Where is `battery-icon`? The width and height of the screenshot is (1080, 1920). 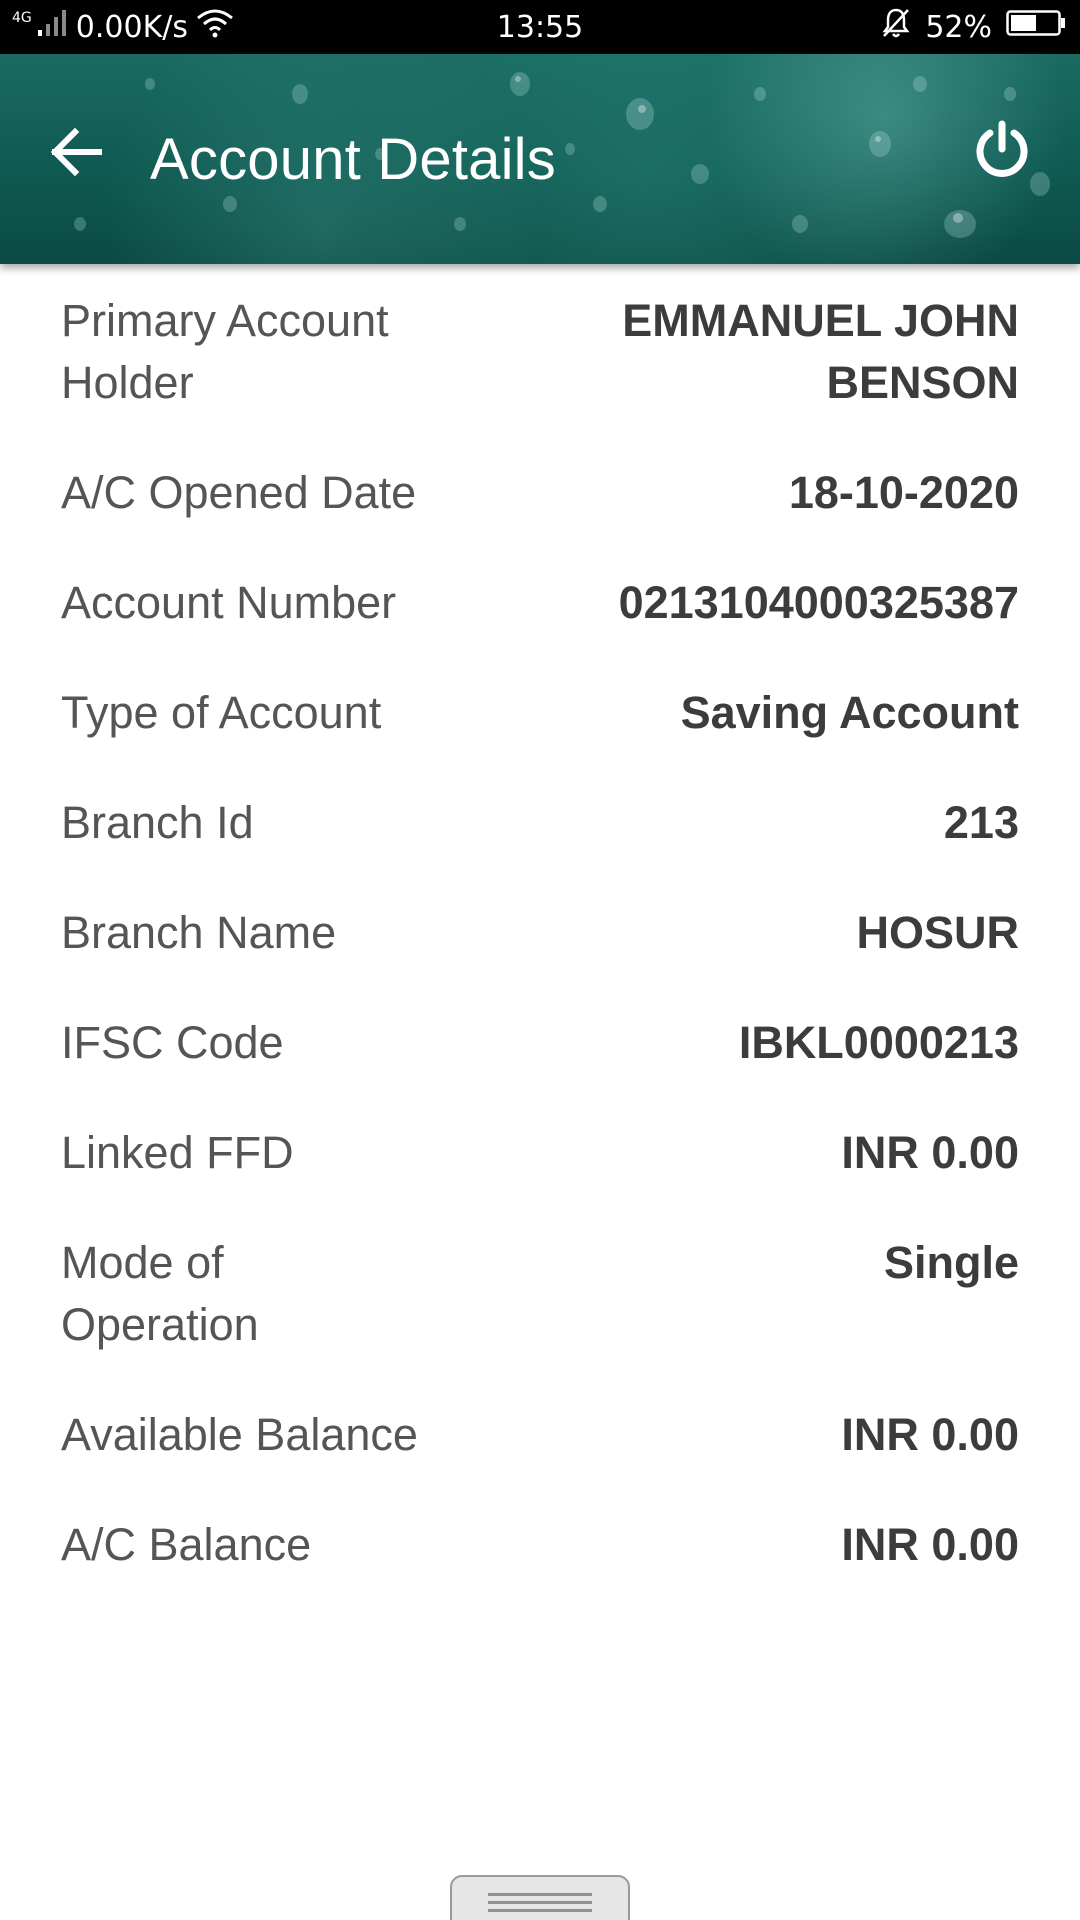
battery-icon is located at coordinates (1036, 27).